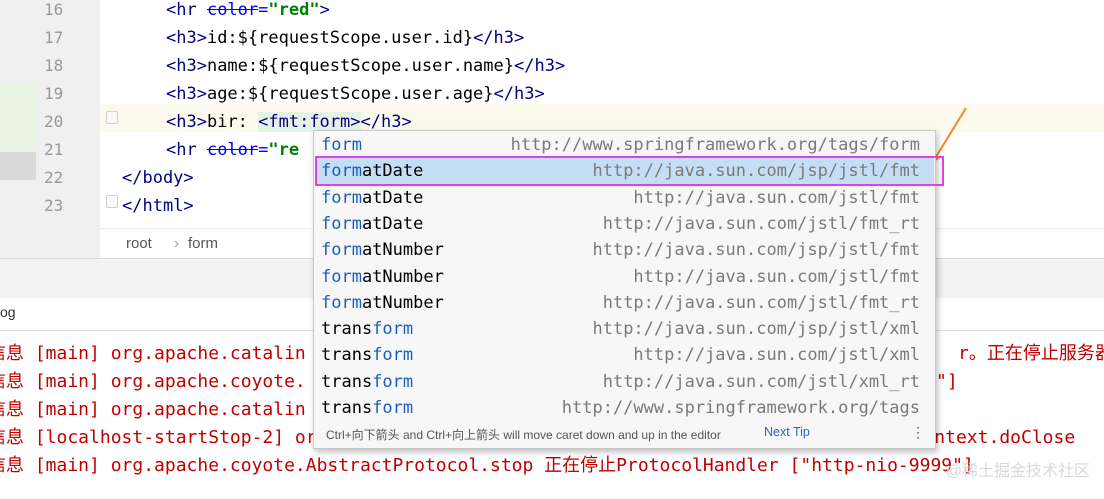  Describe the element at coordinates (624, 198) in the screenshot. I see `completion-item: formatDate http://java.sun.com/jstl/fmt` at that location.